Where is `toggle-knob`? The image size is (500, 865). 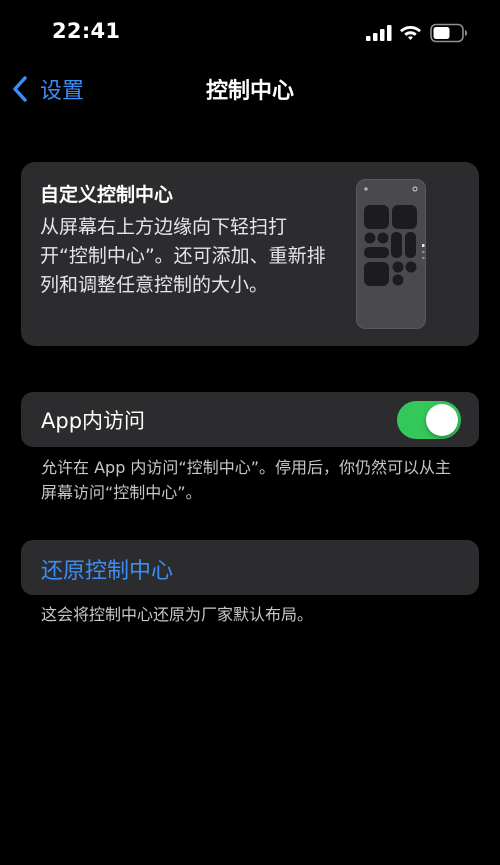
toggle-knob is located at coordinates (442, 420).